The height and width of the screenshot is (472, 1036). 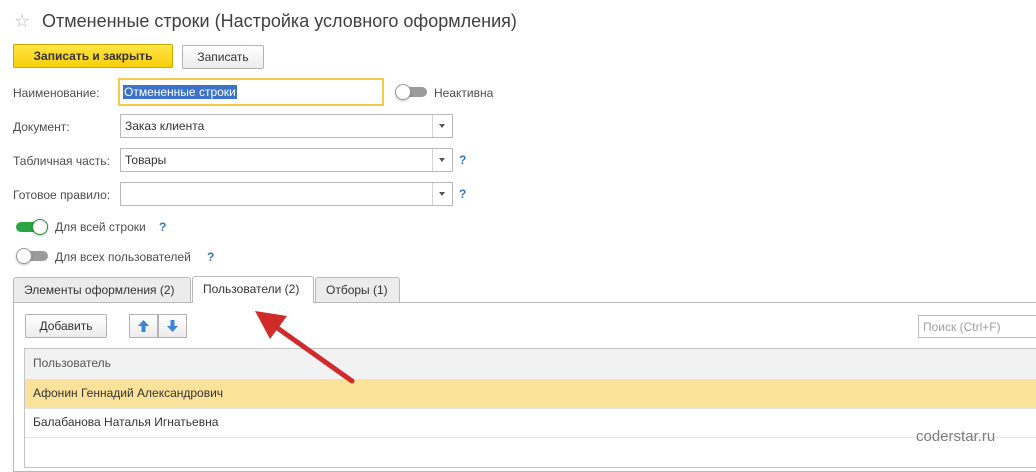 I want to click on annotation-arrow-shaft, so click(x=314, y=354).